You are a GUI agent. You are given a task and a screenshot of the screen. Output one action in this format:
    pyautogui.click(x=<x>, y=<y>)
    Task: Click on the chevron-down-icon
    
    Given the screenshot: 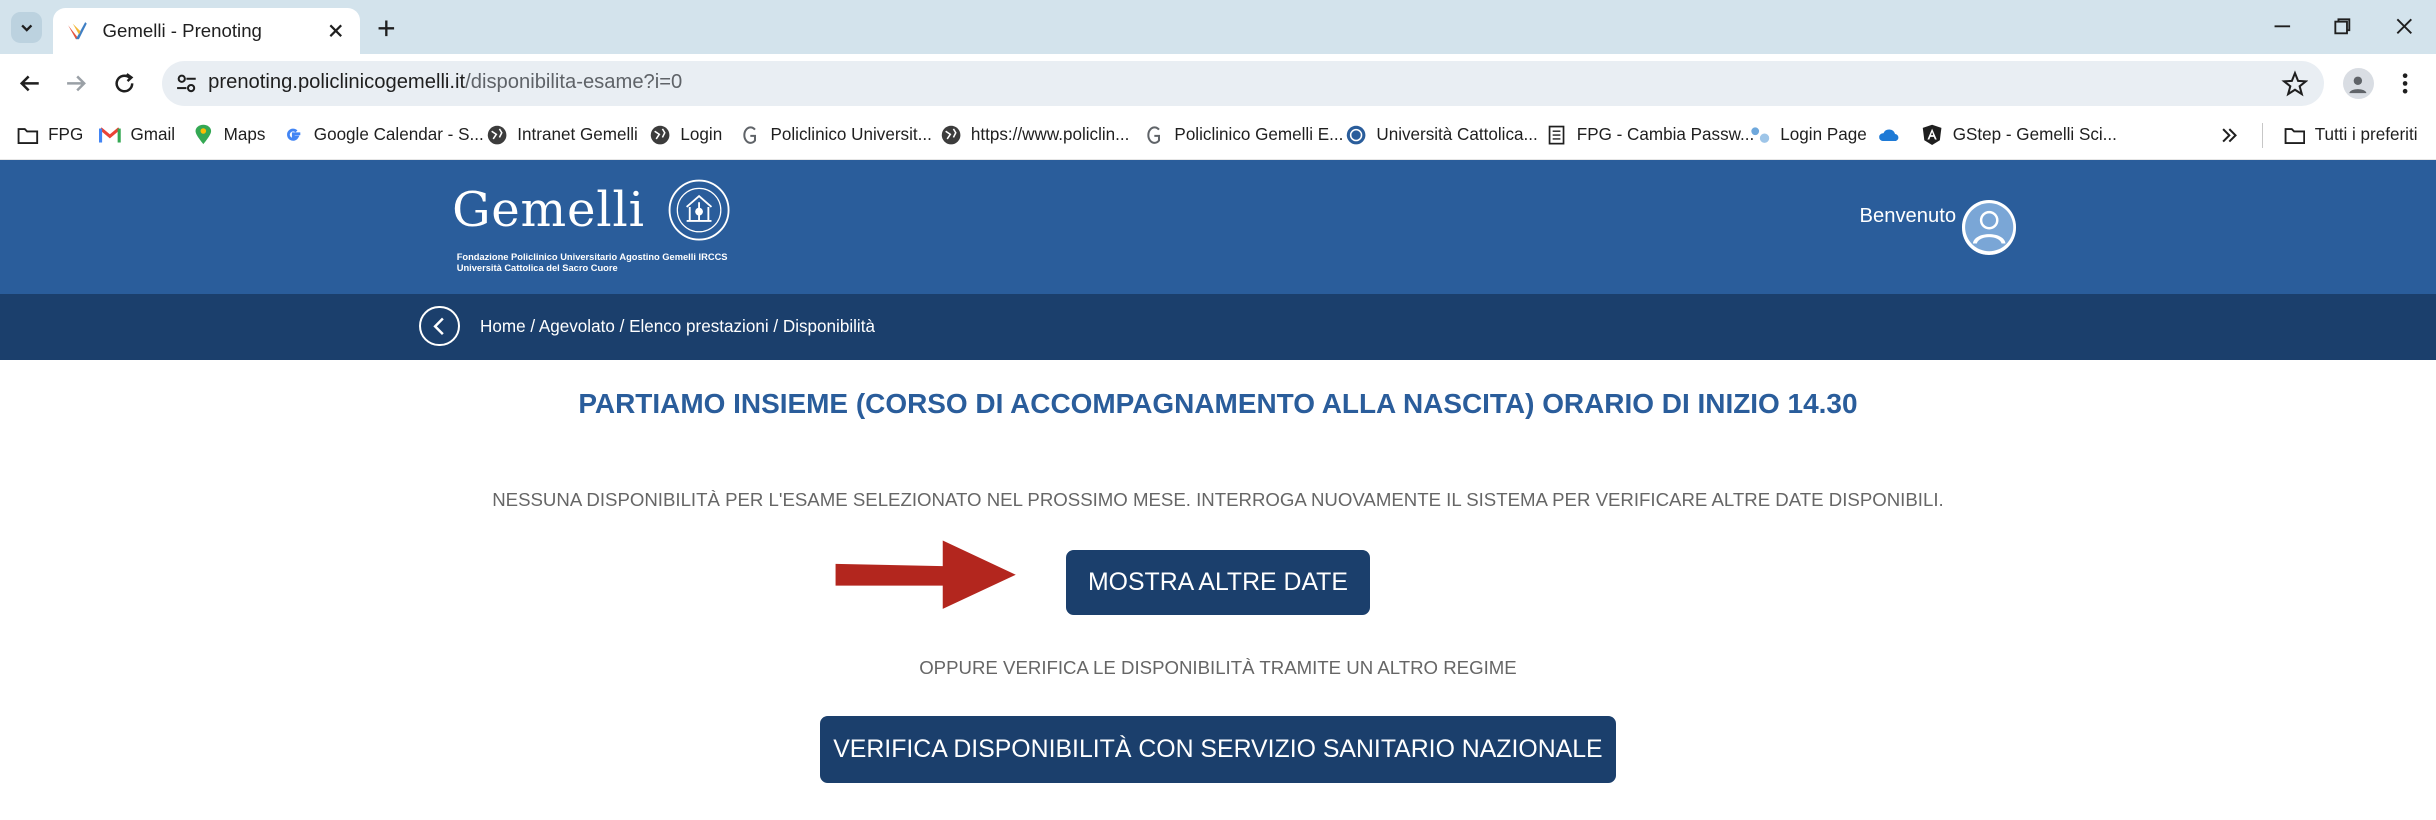 What is the action you would take?
    pyautogui.click(x=26, y=28)
    